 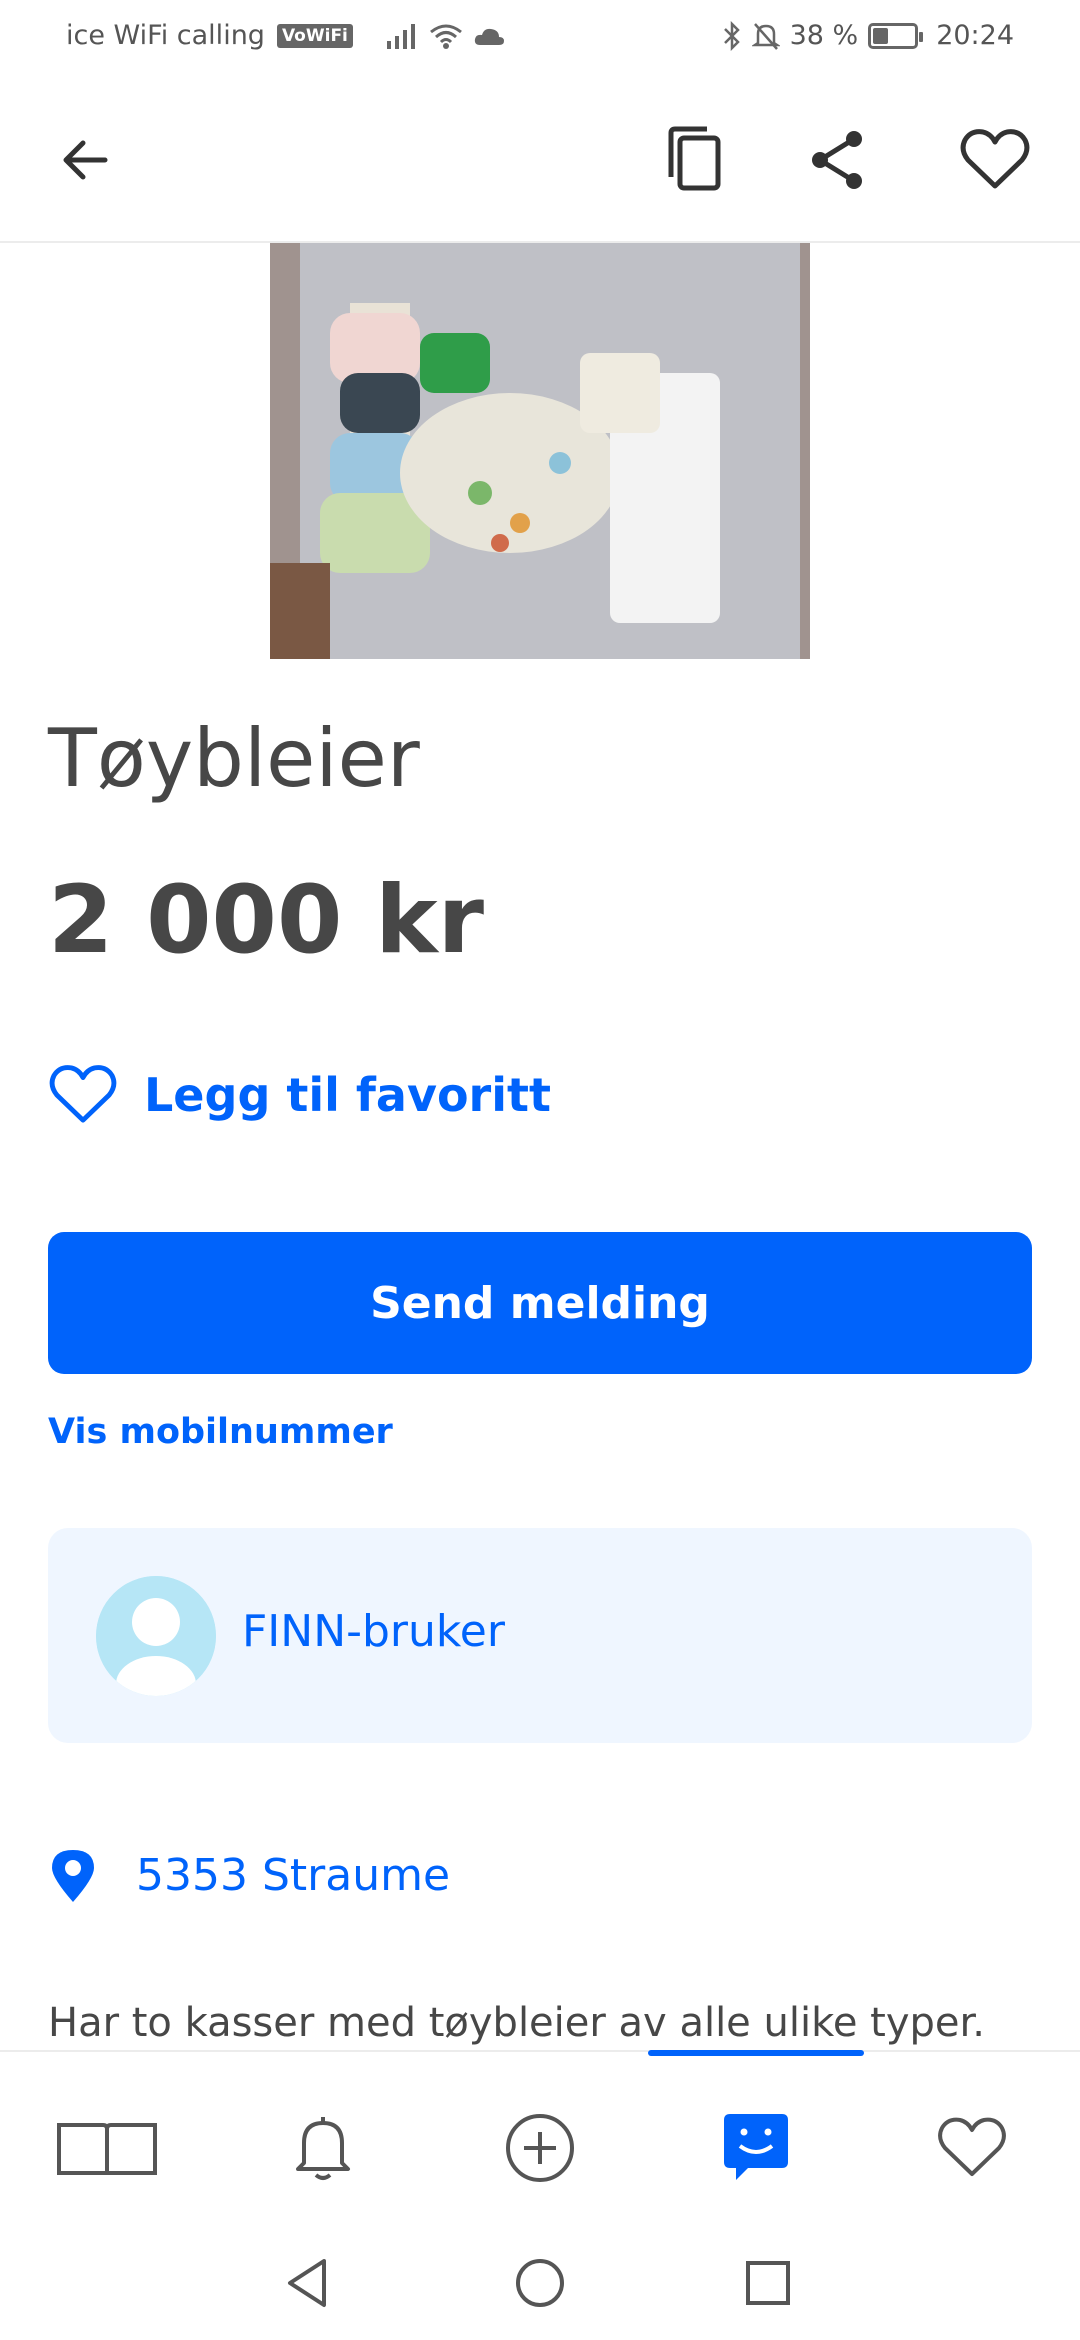 I want to click on bell-muted-icon, so click(x=765, y=36).